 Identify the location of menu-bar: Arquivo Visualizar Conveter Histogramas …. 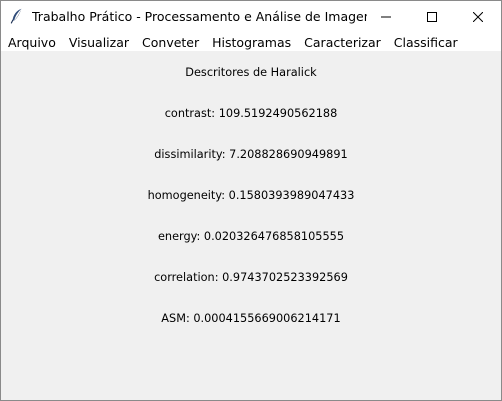
(251, 41).